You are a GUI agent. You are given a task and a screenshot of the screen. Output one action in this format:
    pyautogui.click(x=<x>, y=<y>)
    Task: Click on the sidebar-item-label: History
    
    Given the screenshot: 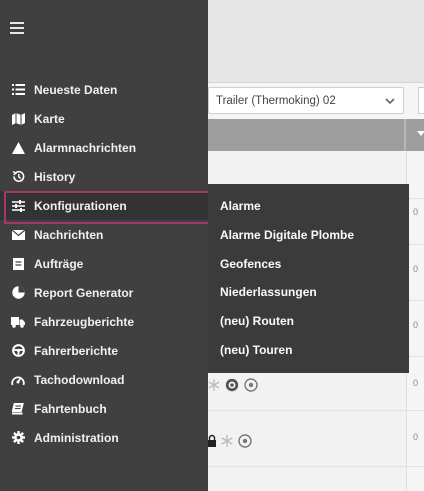 What is the action you would take?
    pyautogui.click(x=55, y=176)
    